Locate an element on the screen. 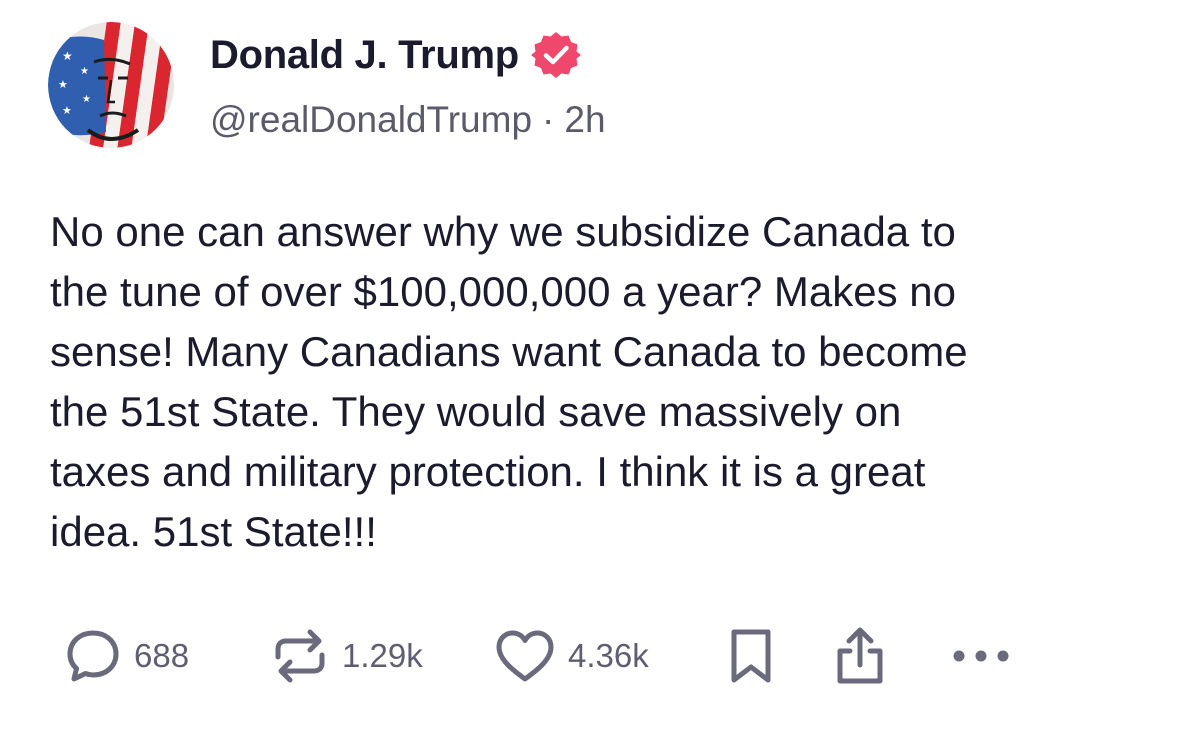  heart-icon is located at coordinates (525, 656).